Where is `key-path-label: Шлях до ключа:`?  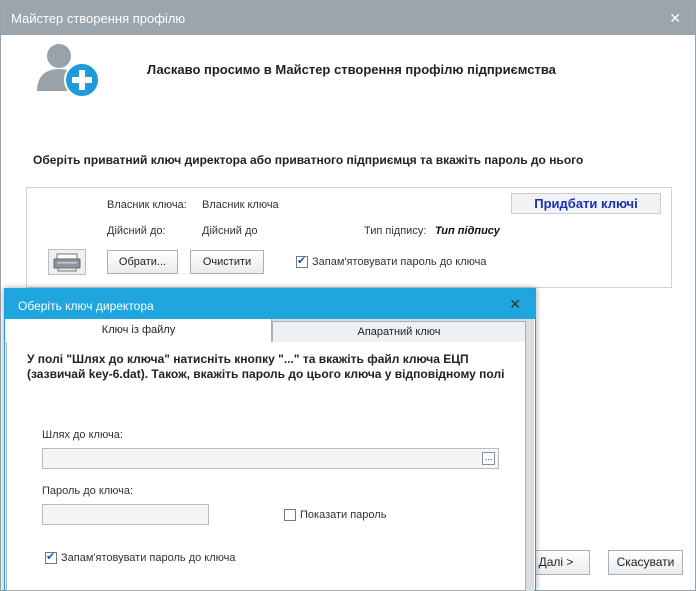
key-path-label: Шлях до ключа: is located at coordinates (82, 435).